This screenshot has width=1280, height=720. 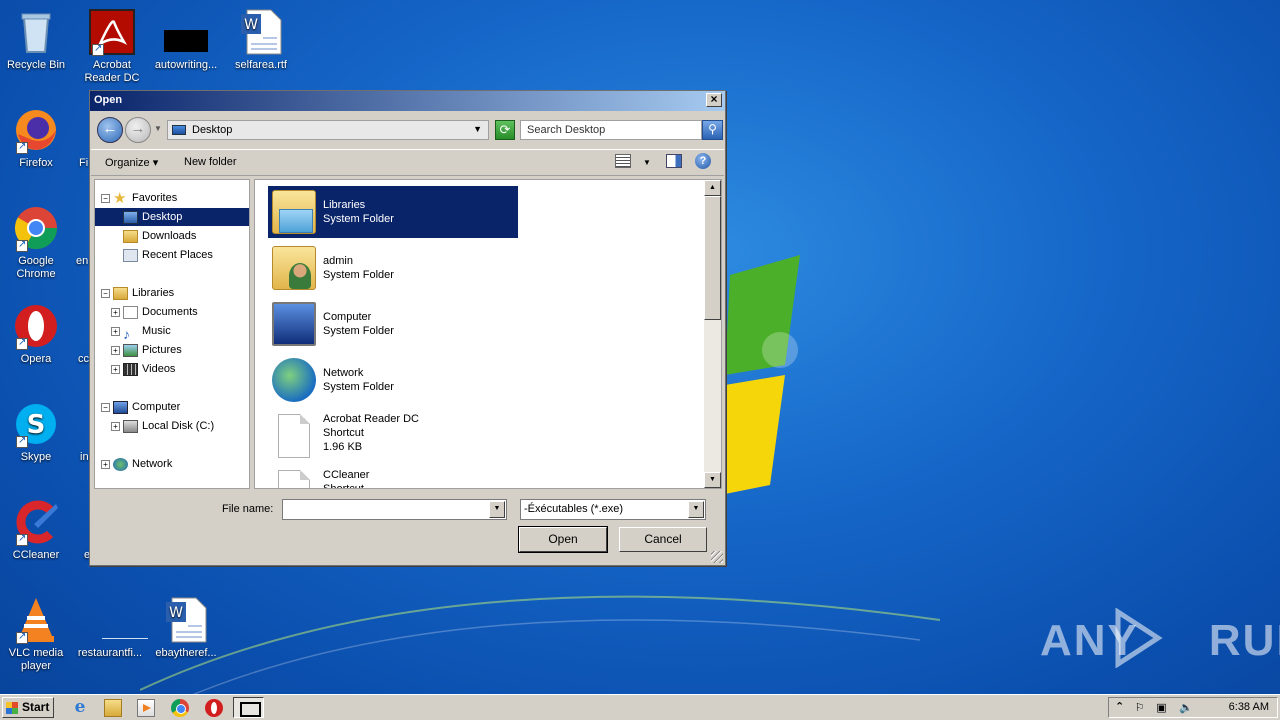 I want to click on tree-item-network: + Network, so click(x=136, y=464).